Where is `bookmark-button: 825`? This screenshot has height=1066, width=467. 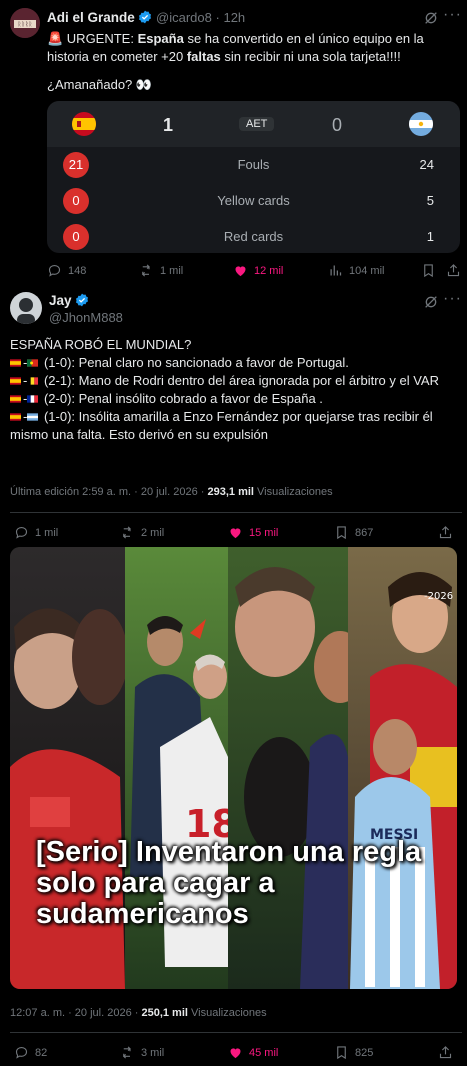
bookmark-button: 825 is located at coordinates (353, 1052).